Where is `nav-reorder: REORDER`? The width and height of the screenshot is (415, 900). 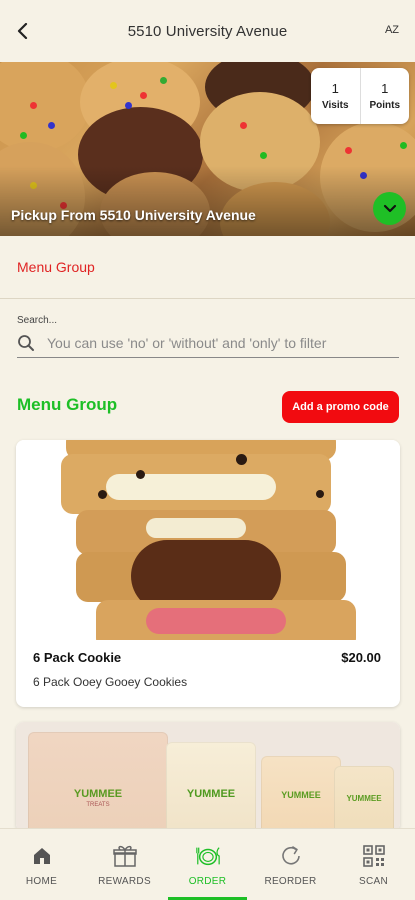
nav-reorder: REORDER is located at coordinates (290, 864).